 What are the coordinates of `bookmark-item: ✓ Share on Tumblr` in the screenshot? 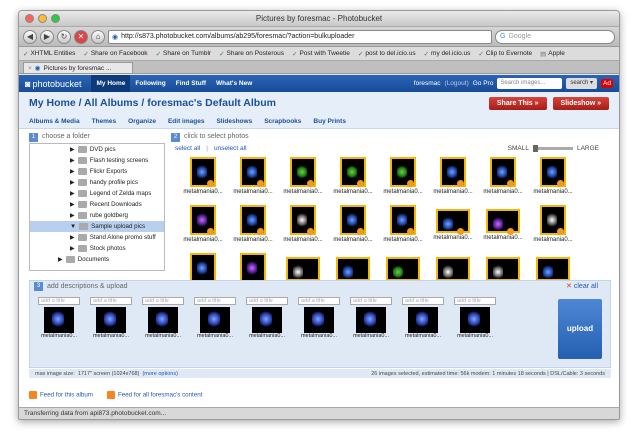 It's located at (184, 54).